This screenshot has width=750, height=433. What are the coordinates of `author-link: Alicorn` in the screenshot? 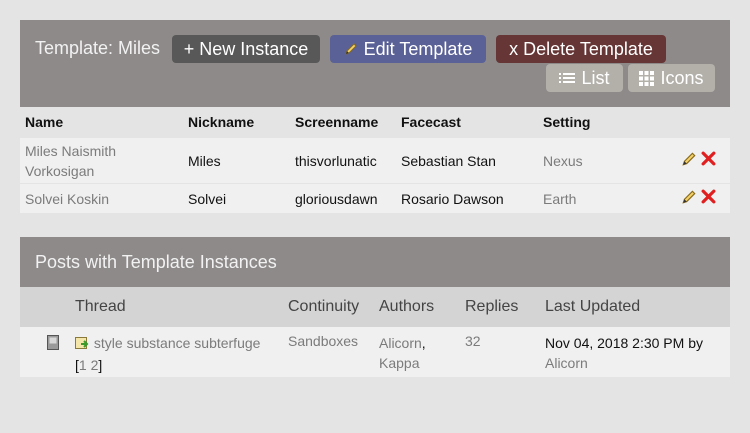 It's located at (400, 343).